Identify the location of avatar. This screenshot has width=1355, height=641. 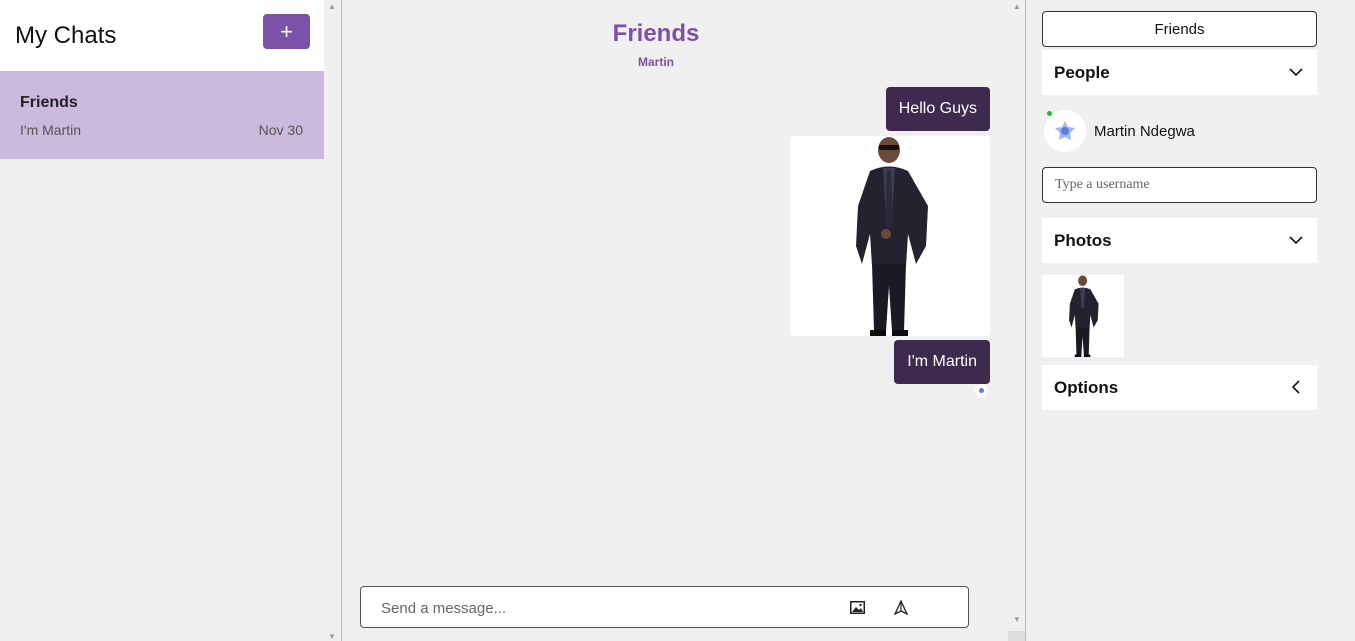
(1065, 131).